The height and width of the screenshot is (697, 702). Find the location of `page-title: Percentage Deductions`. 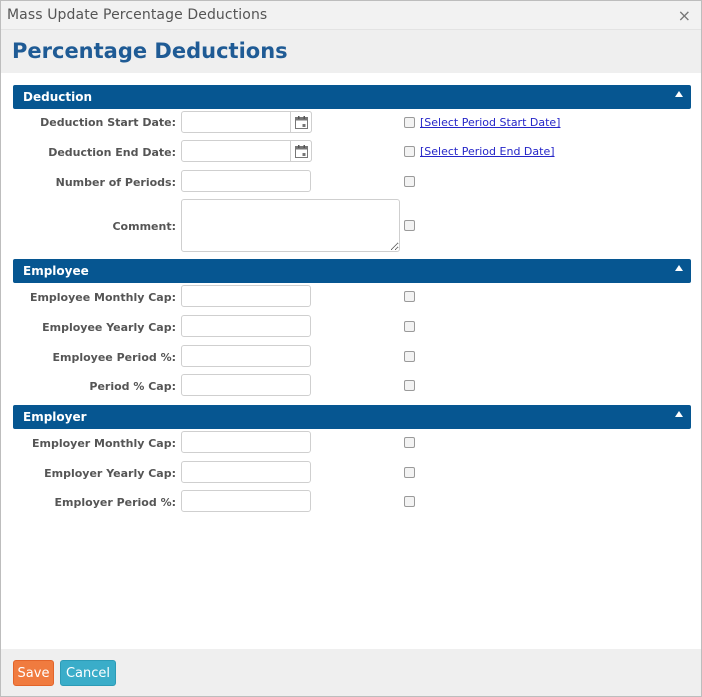

page-title: Percentage Deductions is located at coordinates (150, 51).